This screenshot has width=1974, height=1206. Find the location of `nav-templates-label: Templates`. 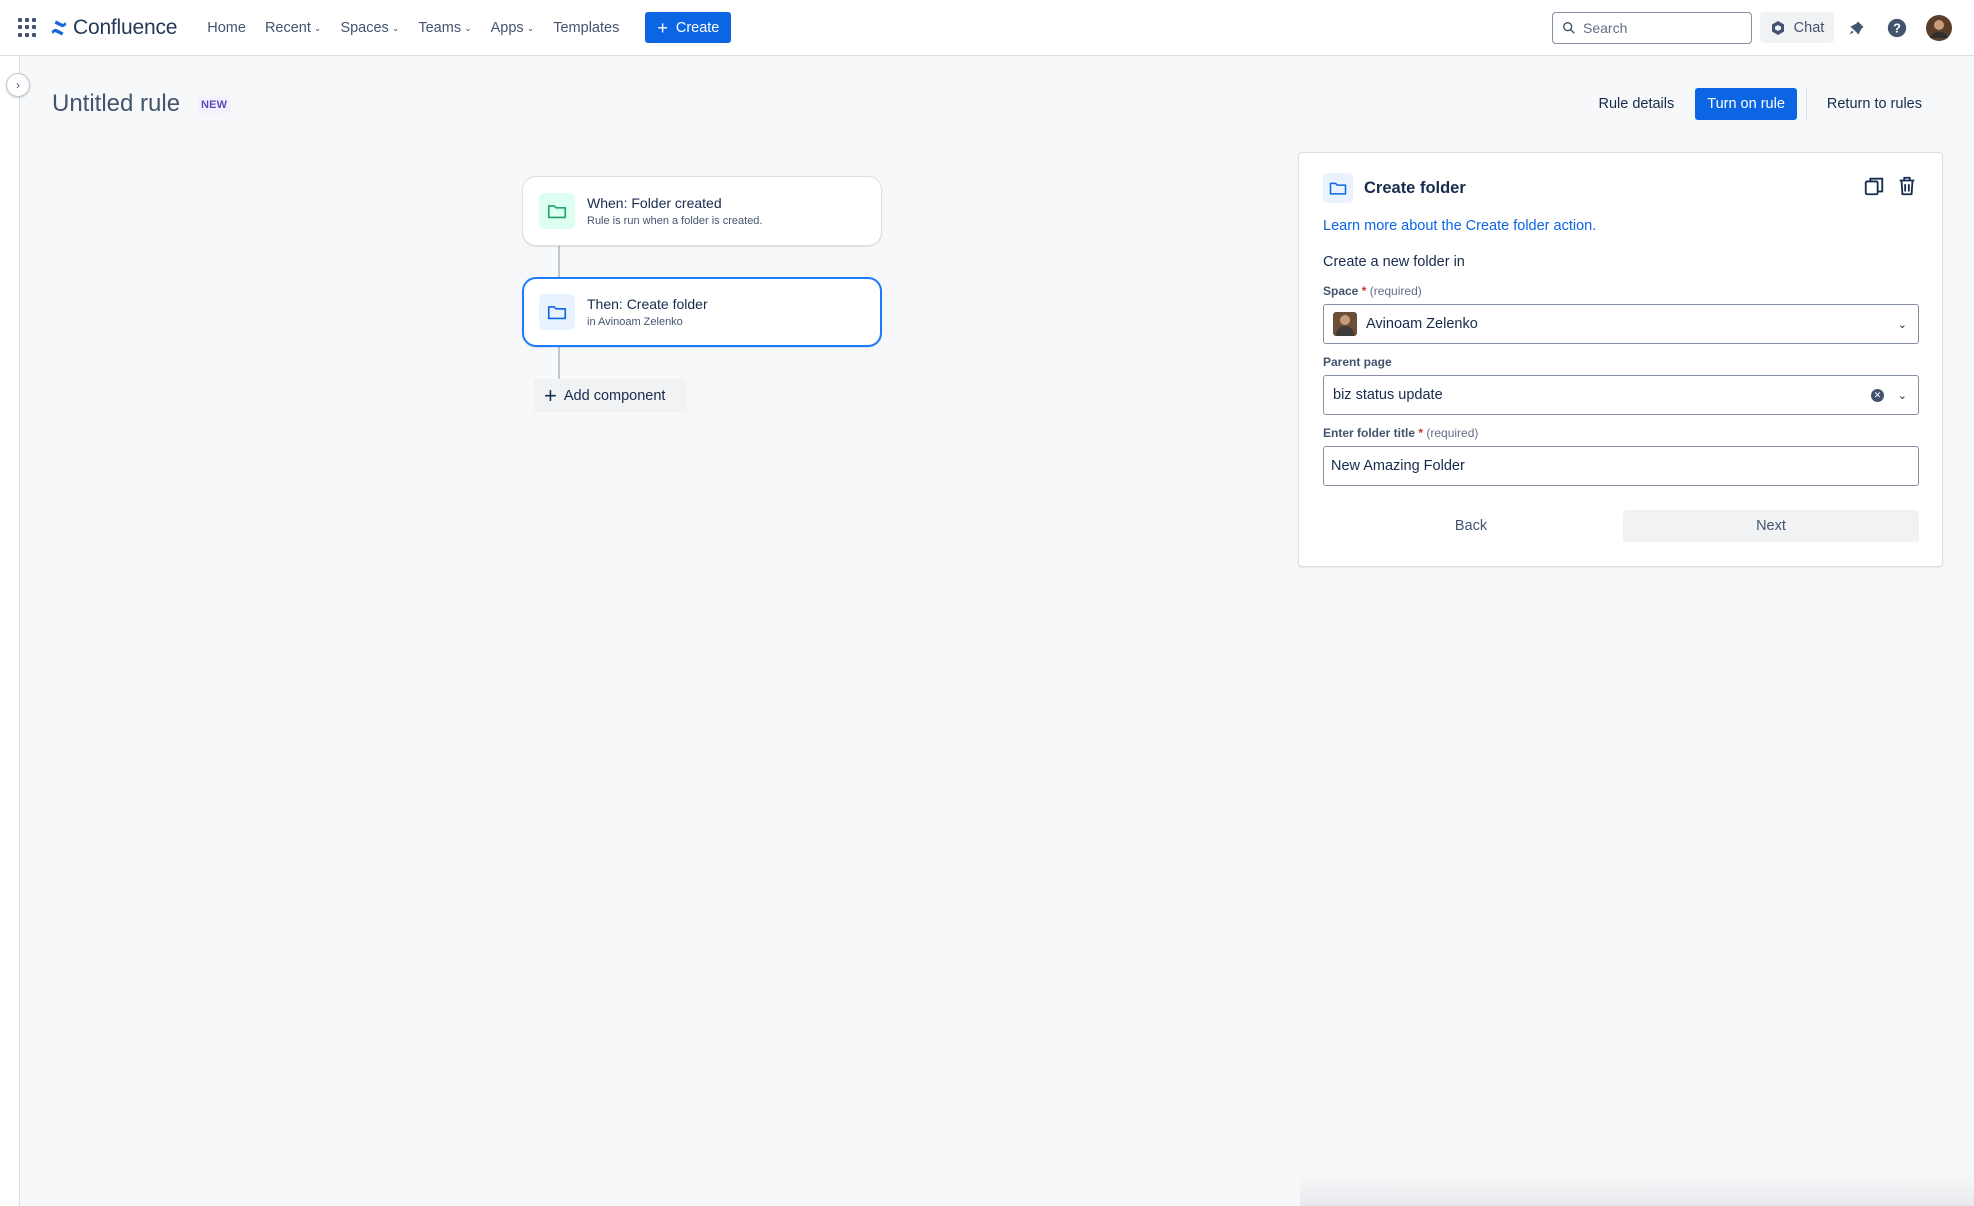

nav-templates-label: Templates is located at coordinates (586, 27).